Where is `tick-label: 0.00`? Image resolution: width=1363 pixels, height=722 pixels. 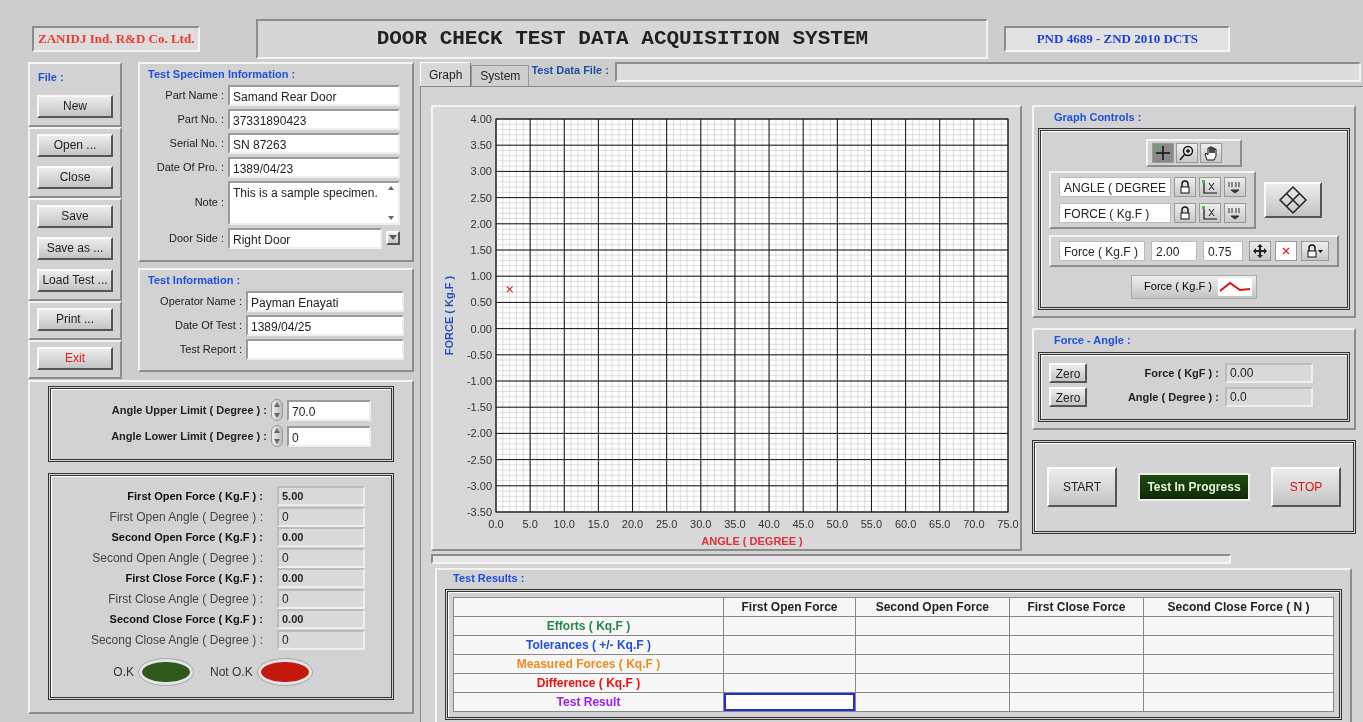
tick-label: 0.00 is located at coordinates (481, 328).